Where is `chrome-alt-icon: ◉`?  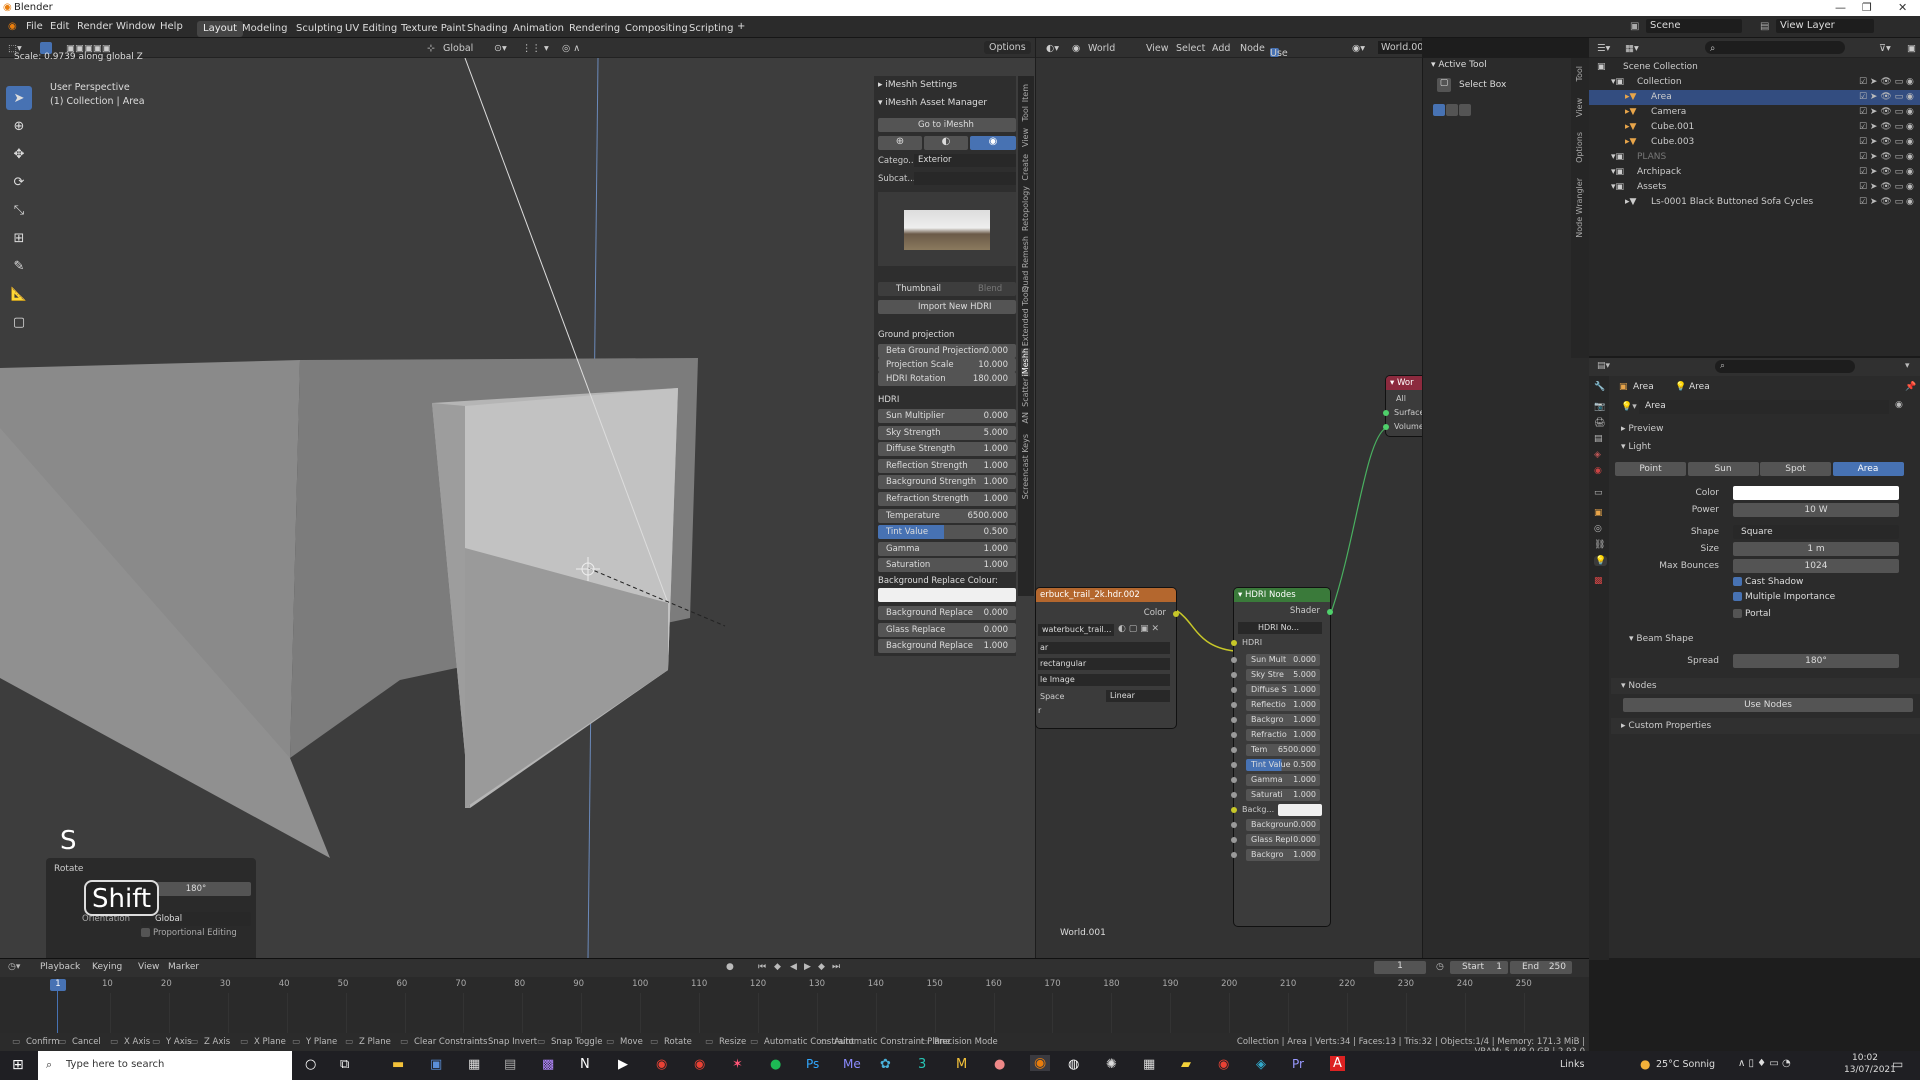 chrome-alt-icon: ◉ is located at coordinates (1223, 1064).